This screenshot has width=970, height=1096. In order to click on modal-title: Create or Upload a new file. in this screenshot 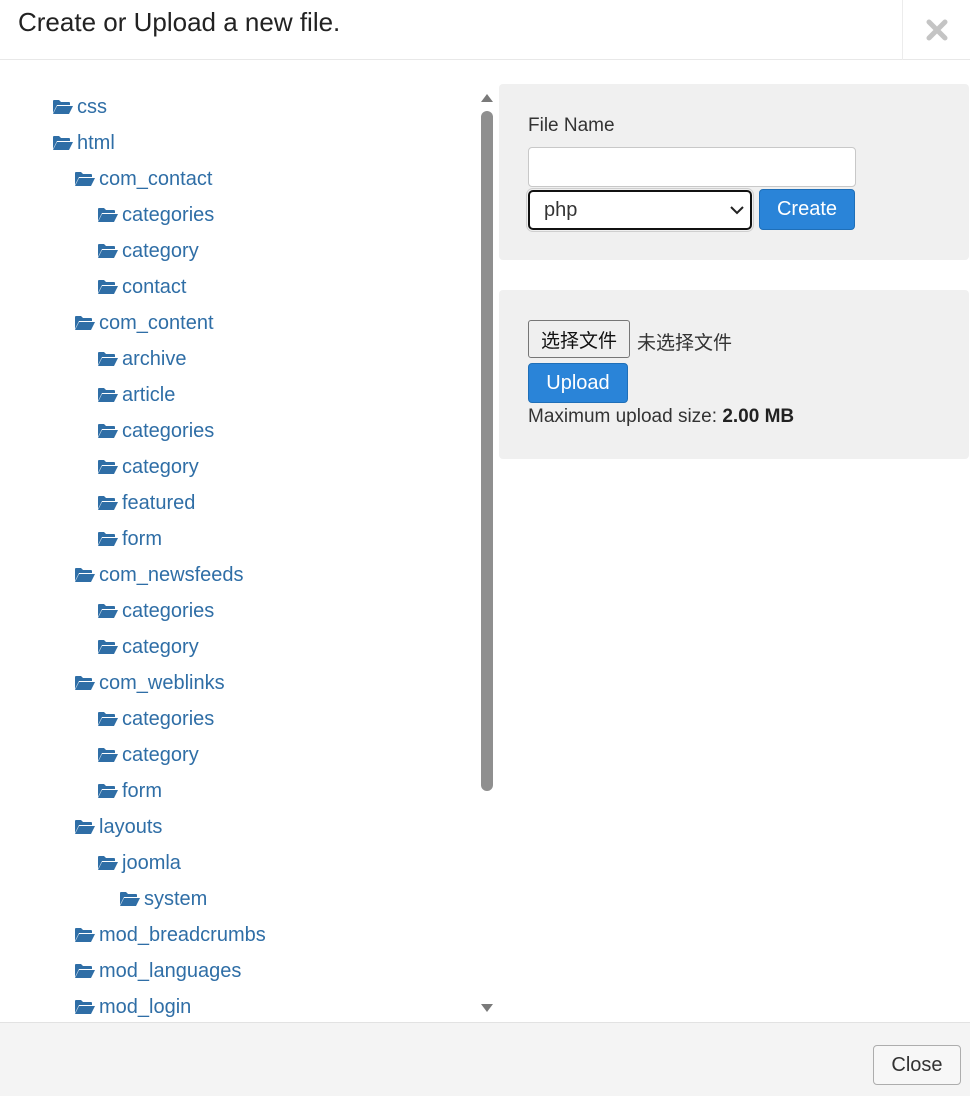, I will do `click(179, 22)`.